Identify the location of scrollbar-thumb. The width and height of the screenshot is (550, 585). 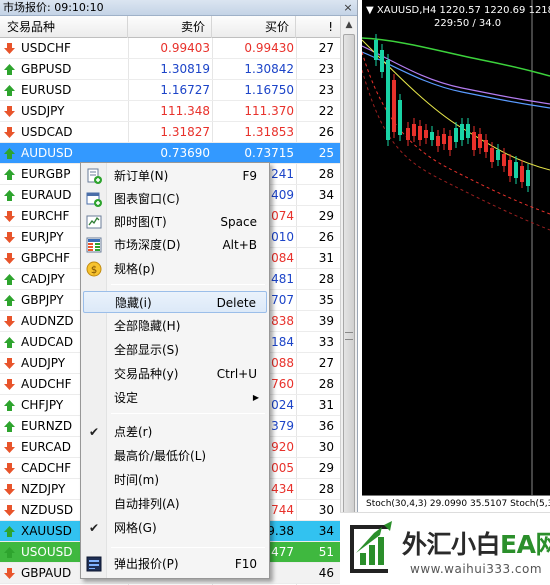
(349, 304).